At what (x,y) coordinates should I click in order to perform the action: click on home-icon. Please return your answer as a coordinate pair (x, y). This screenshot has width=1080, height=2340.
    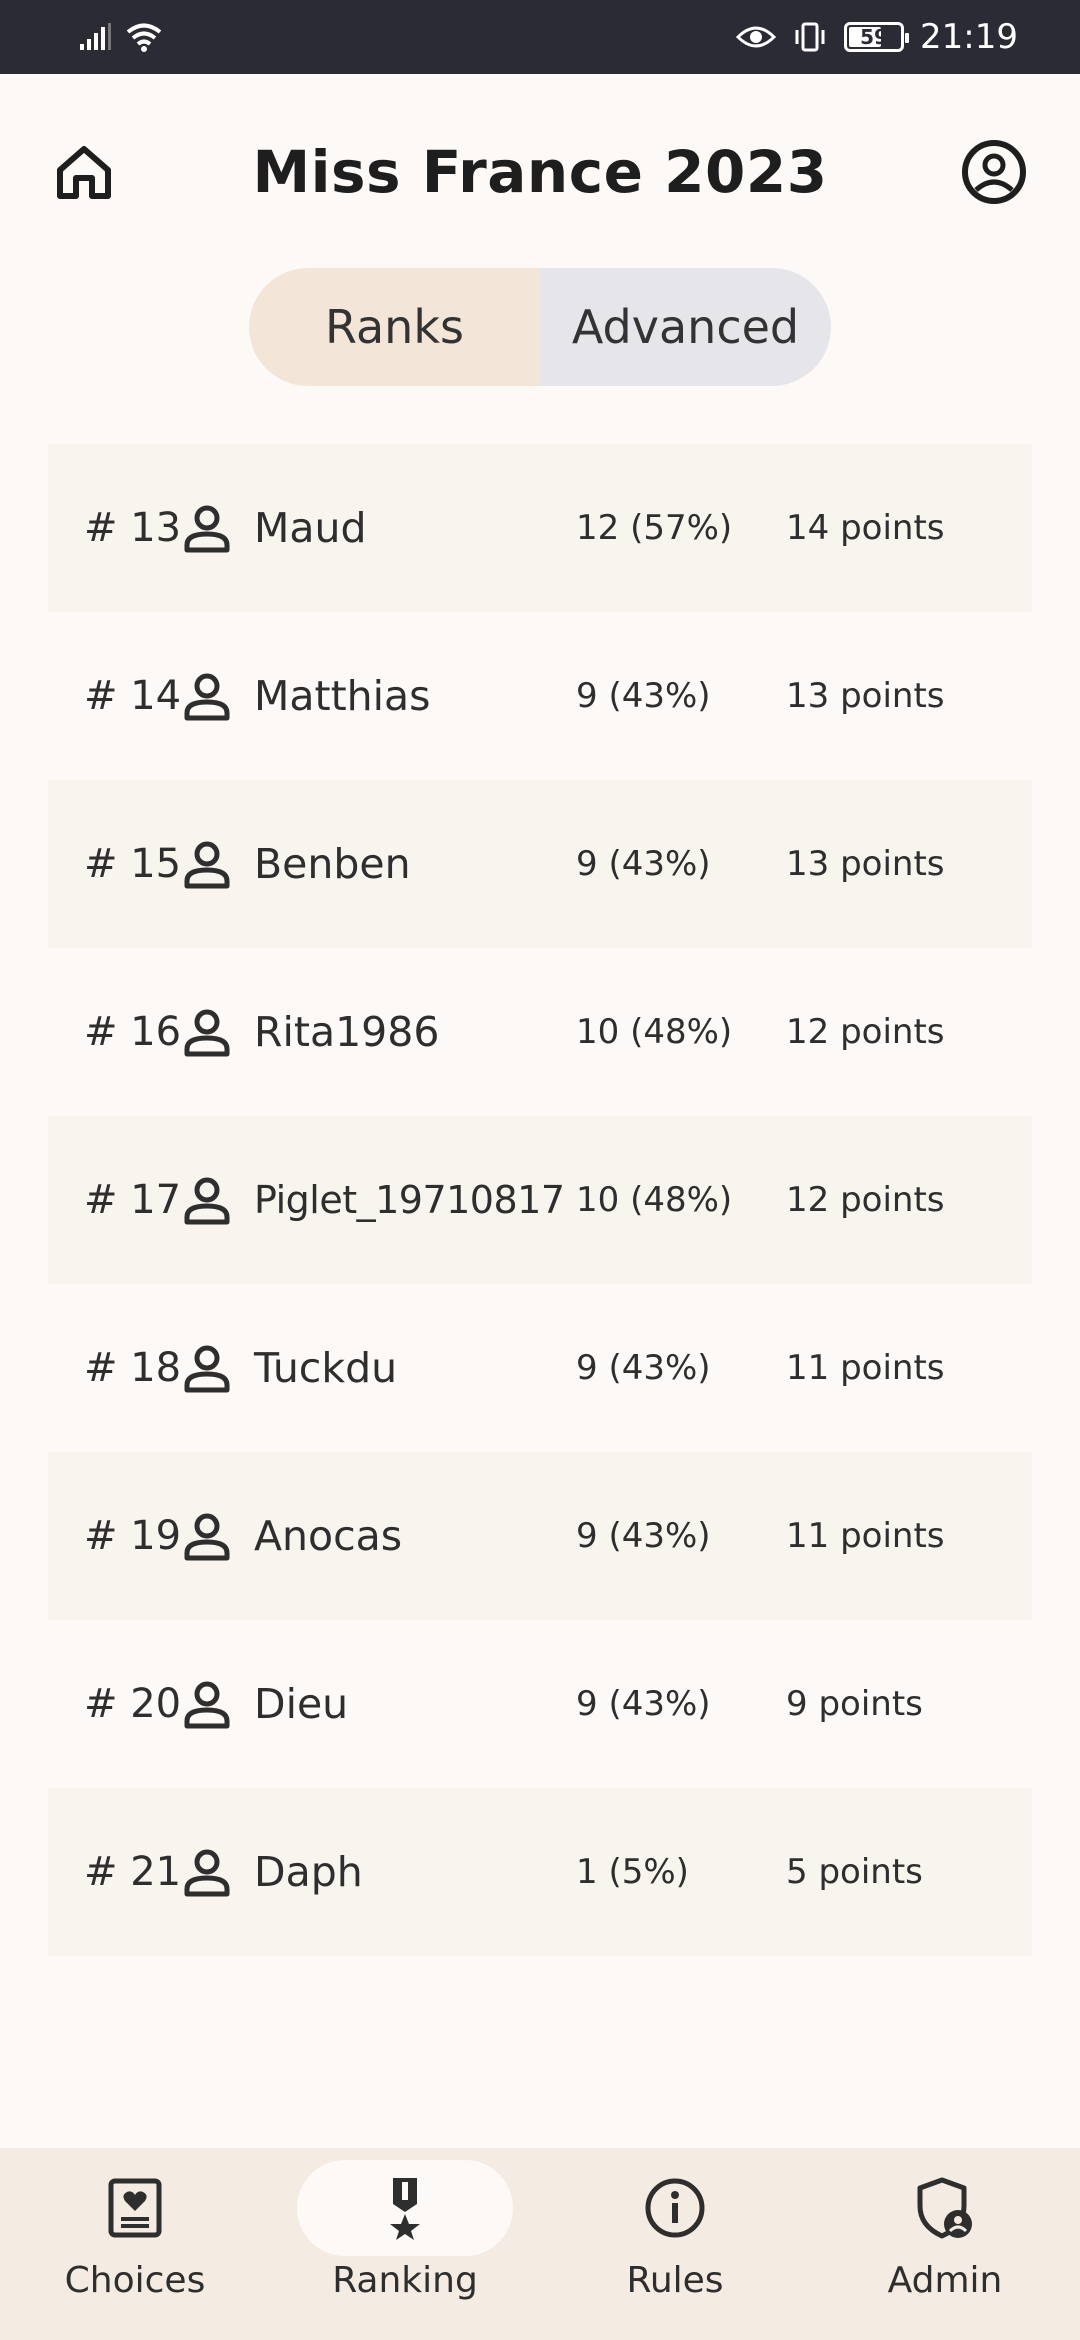
    Looking at the image, I should click on (84, 172).